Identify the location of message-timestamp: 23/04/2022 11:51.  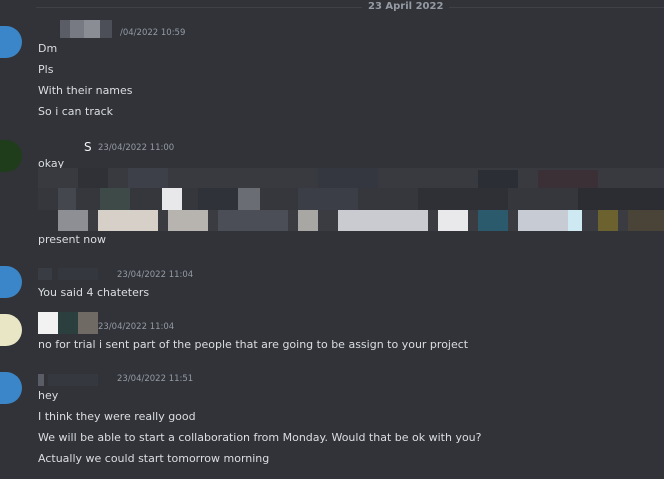
(155, 379).